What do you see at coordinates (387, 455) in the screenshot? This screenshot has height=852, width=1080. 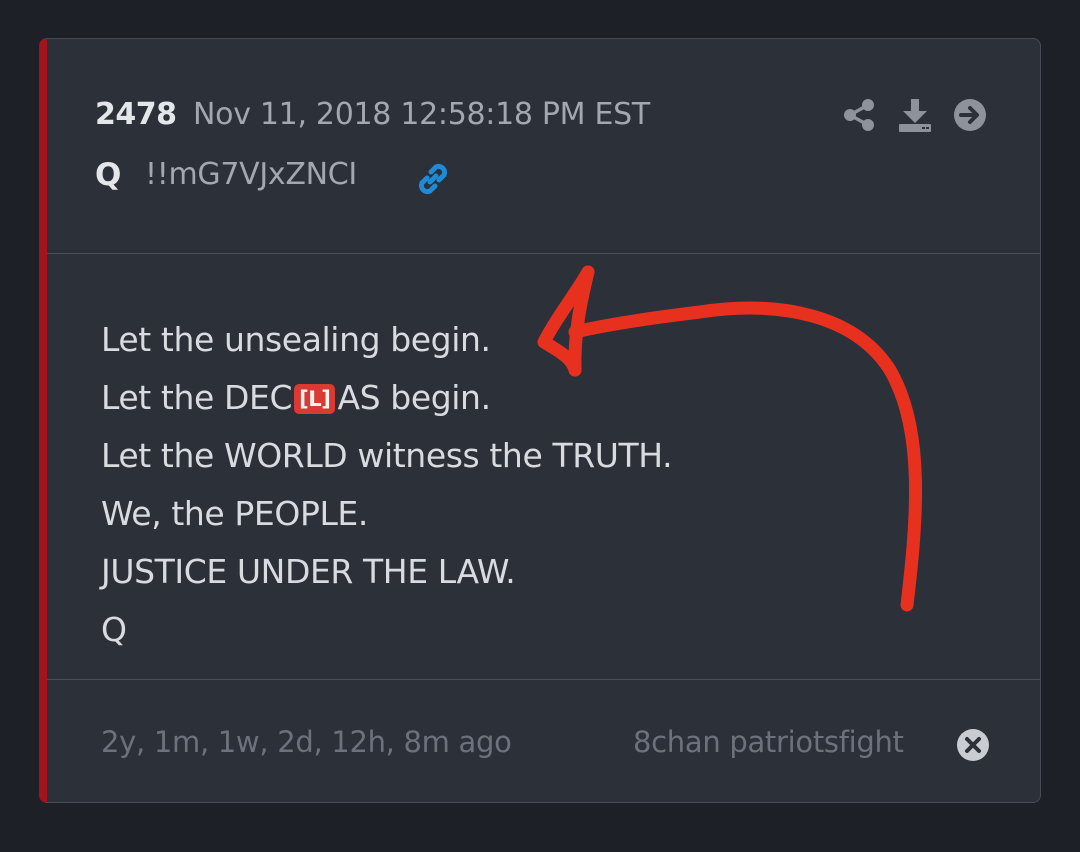 I see `post-line: Let the WORLD witness the TRUTH.` at bounding box center [387, 455].